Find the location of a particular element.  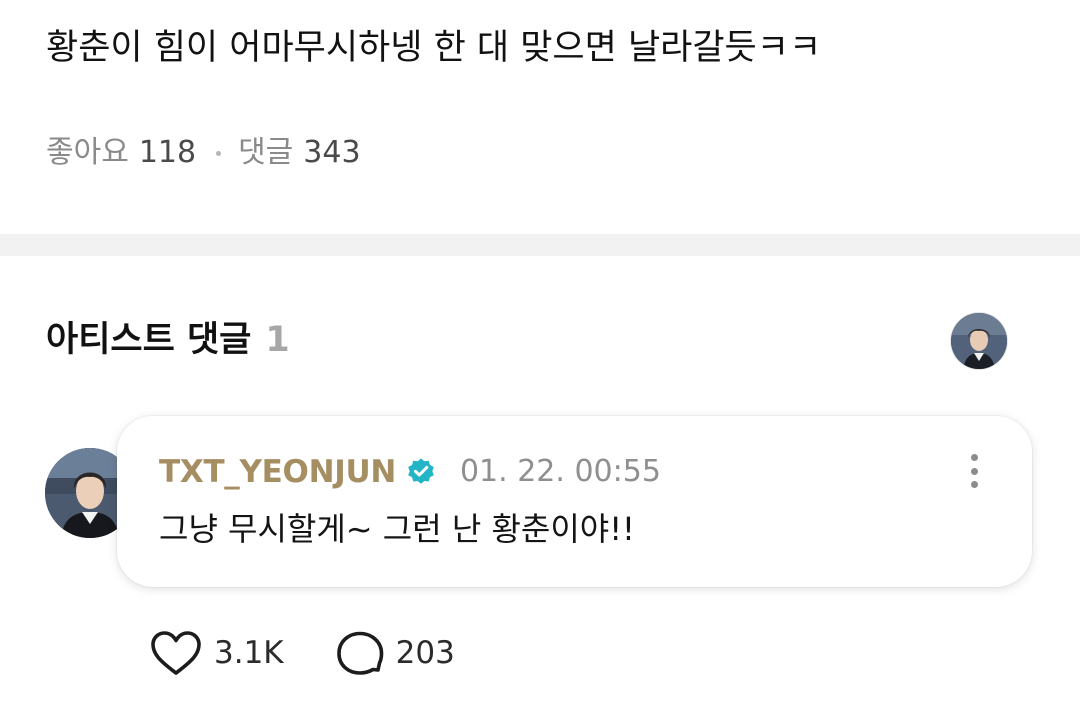

post-text: 황춘이 힘이 어마무시하넹 한 대 맞으면 날라갈듯ㅋㅋ is located at coordinates (434, 48).